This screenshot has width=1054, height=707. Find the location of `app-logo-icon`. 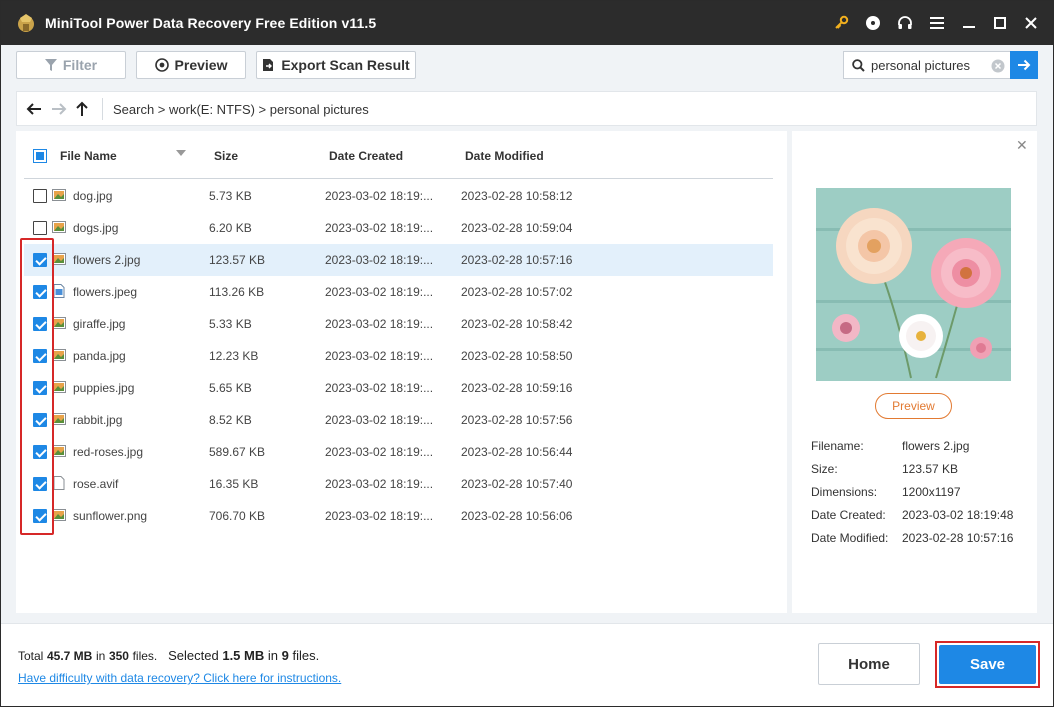

app-logo-icon is located at coordinates (26, 23).